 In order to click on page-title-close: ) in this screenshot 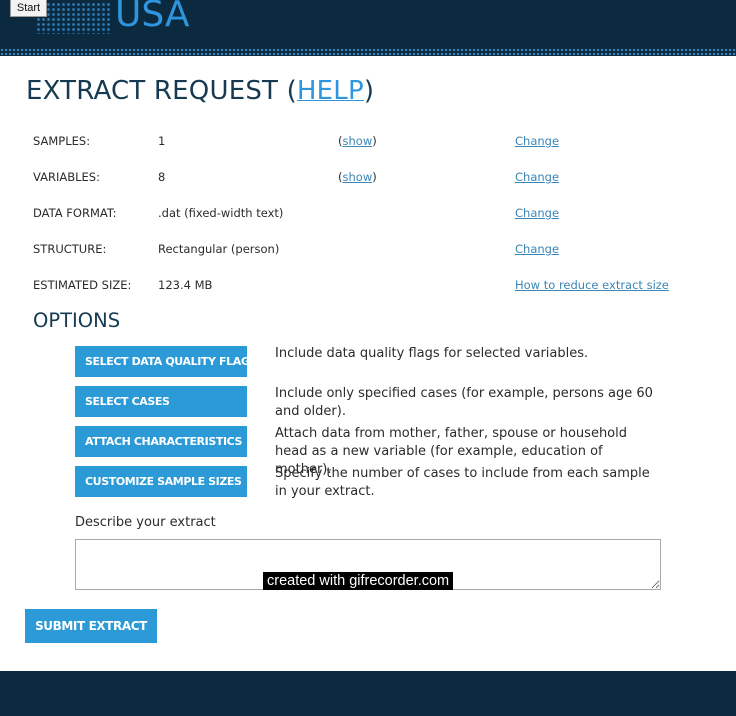, I will do `click(369, 91)`.